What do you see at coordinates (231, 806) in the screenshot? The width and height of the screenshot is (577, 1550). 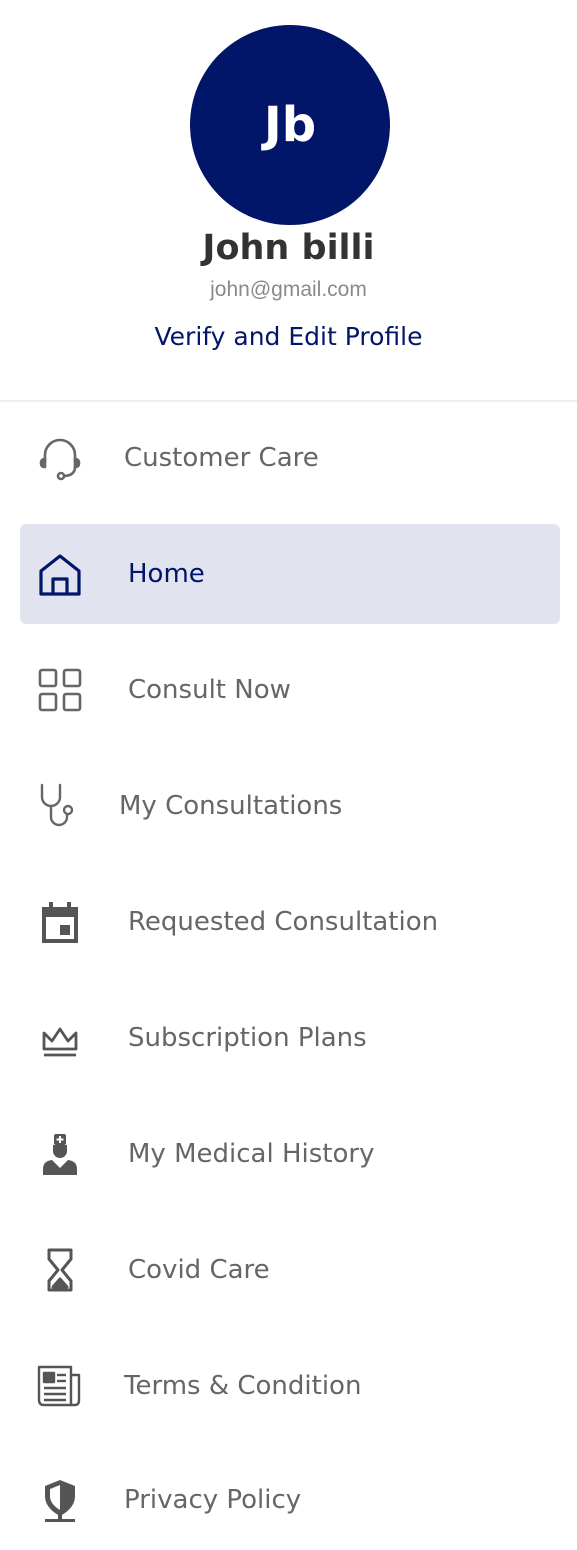 I see `menu-item-label: My Consultations` at bounding box center [231, 806].